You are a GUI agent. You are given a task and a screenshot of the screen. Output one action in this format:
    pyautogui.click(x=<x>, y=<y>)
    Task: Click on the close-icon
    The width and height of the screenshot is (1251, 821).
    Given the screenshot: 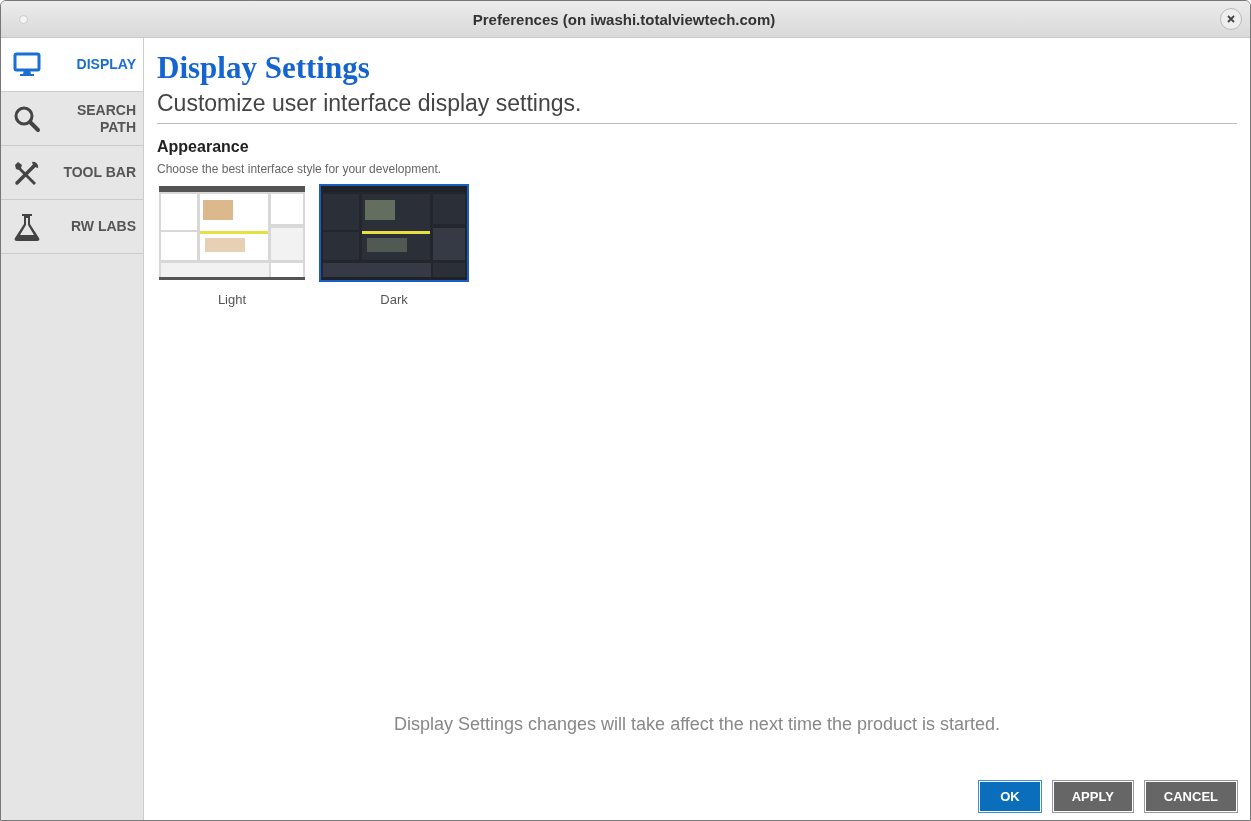 What is the action you would take?
    pyautogui.click(x=1231, y=19)
    